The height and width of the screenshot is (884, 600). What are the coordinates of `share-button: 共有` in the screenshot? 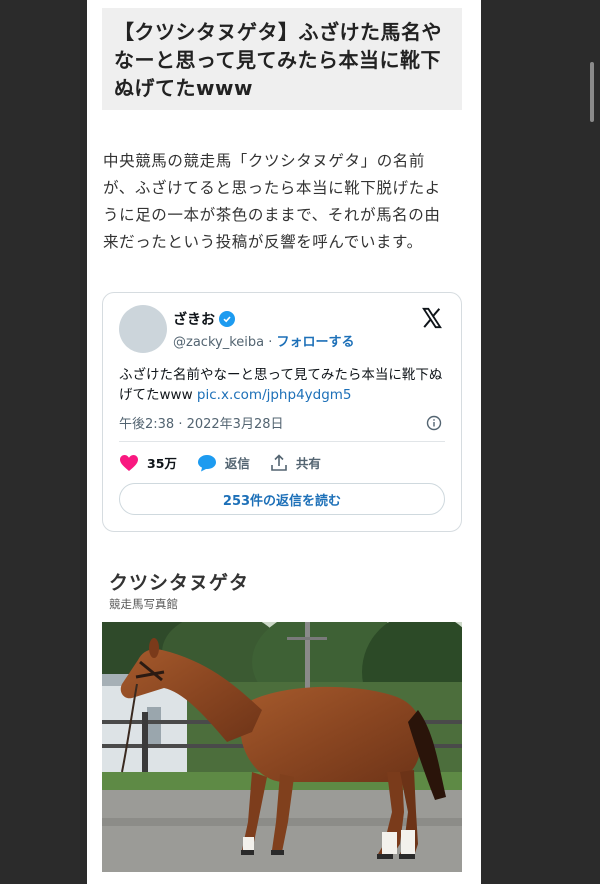 It's located at (295, 462).